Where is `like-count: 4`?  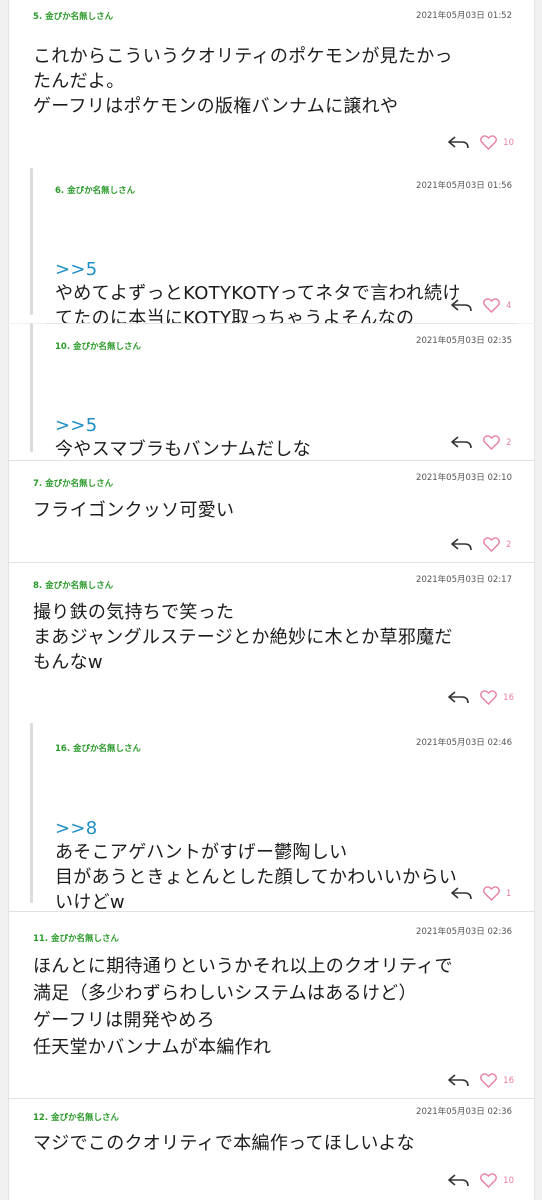
like-count: 4 is located at coordinates (509, 305).